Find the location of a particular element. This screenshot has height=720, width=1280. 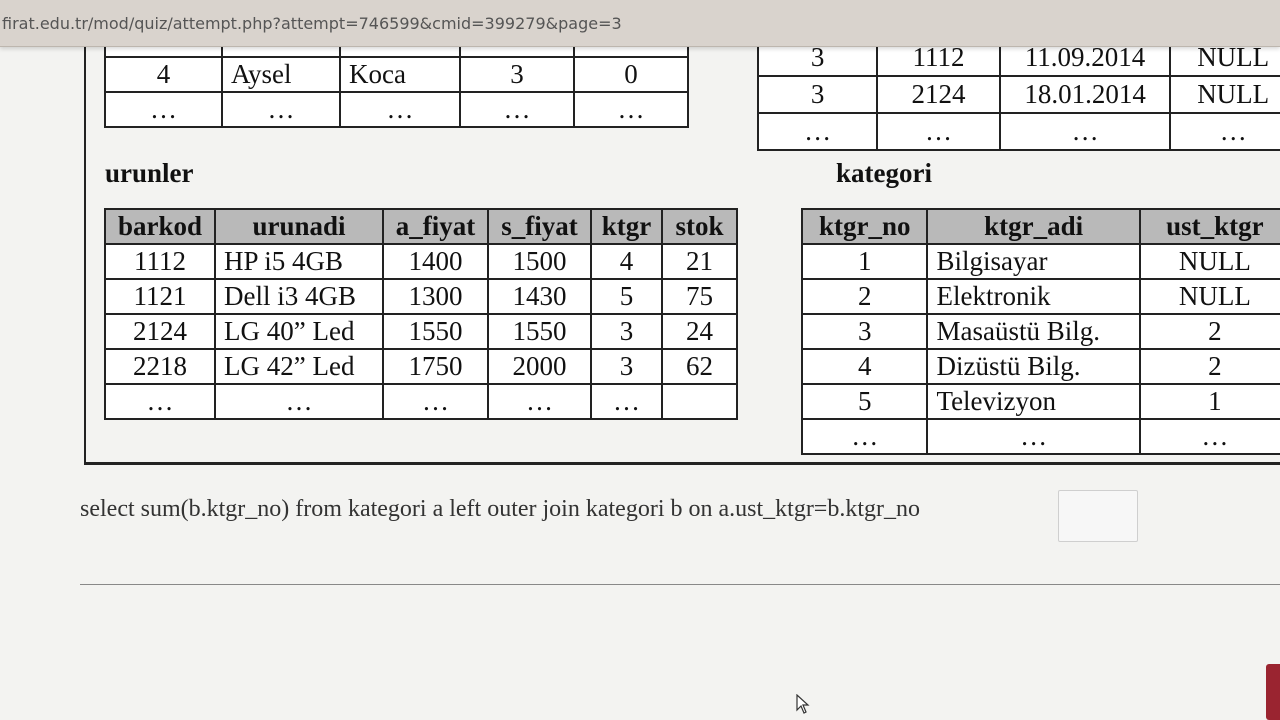

column-header: stok is located at coordinates (699, 226).